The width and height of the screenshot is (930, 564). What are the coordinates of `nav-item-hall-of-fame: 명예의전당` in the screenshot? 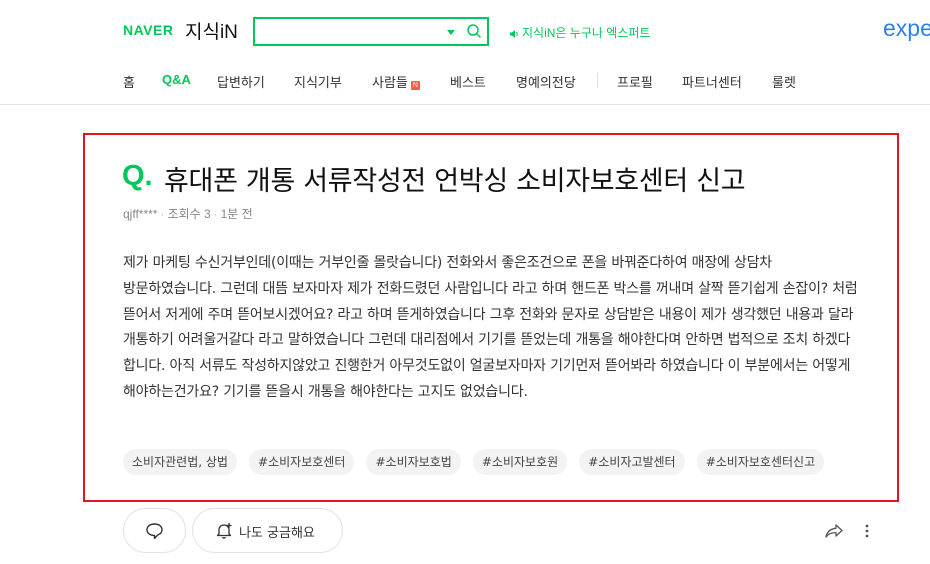 It's located at (546, 81).